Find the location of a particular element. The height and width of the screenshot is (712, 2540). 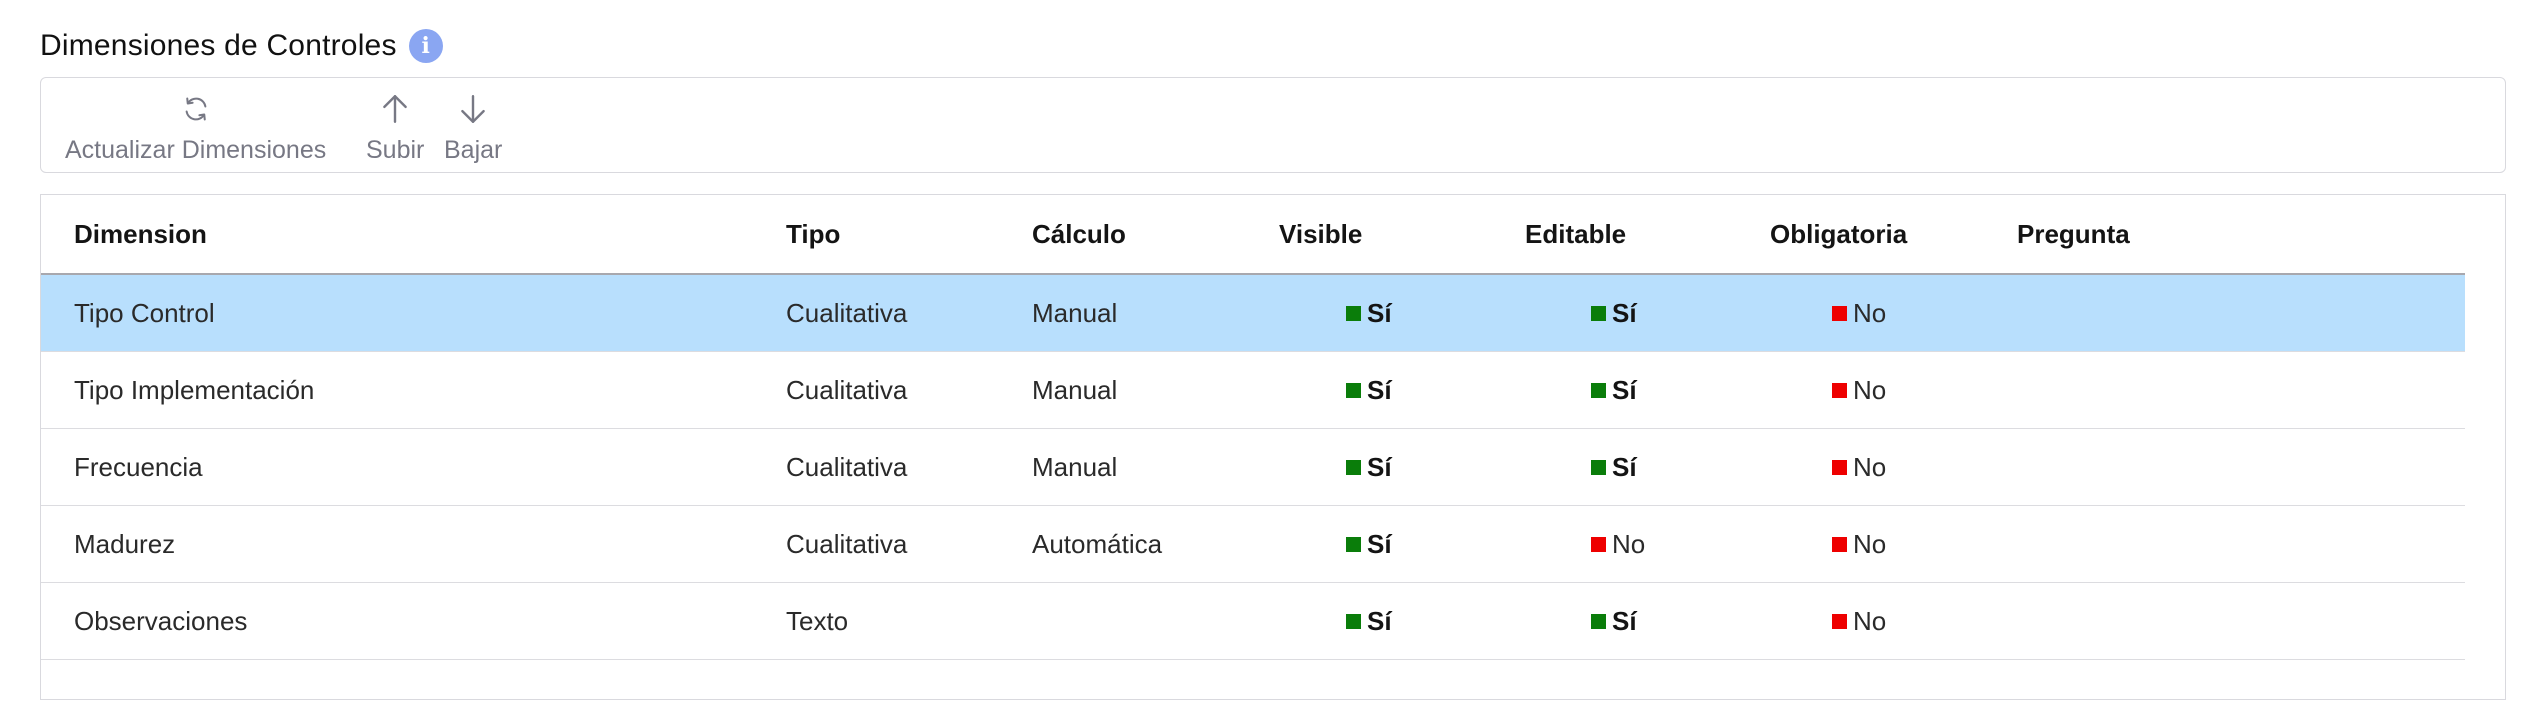

cell-tipo: Texto is located at coordinates (817, 621).